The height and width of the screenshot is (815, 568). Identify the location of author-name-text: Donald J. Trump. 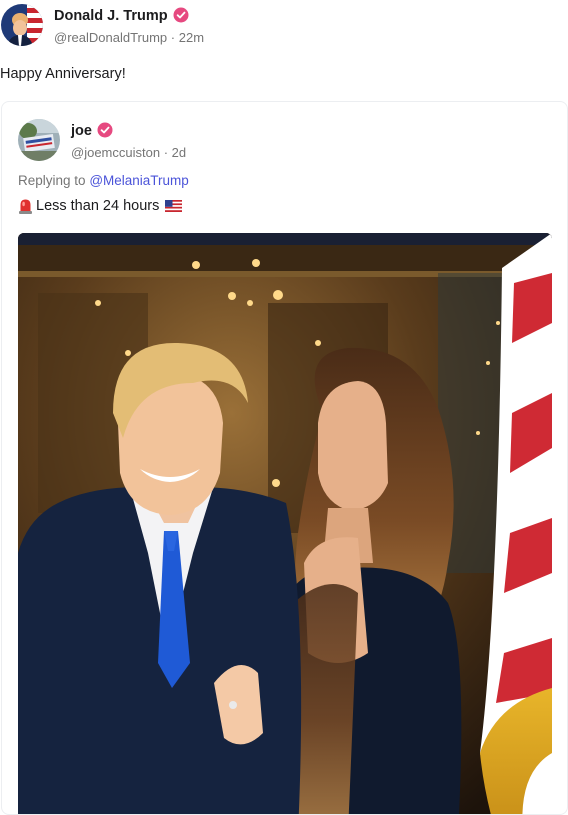
(111, 16).